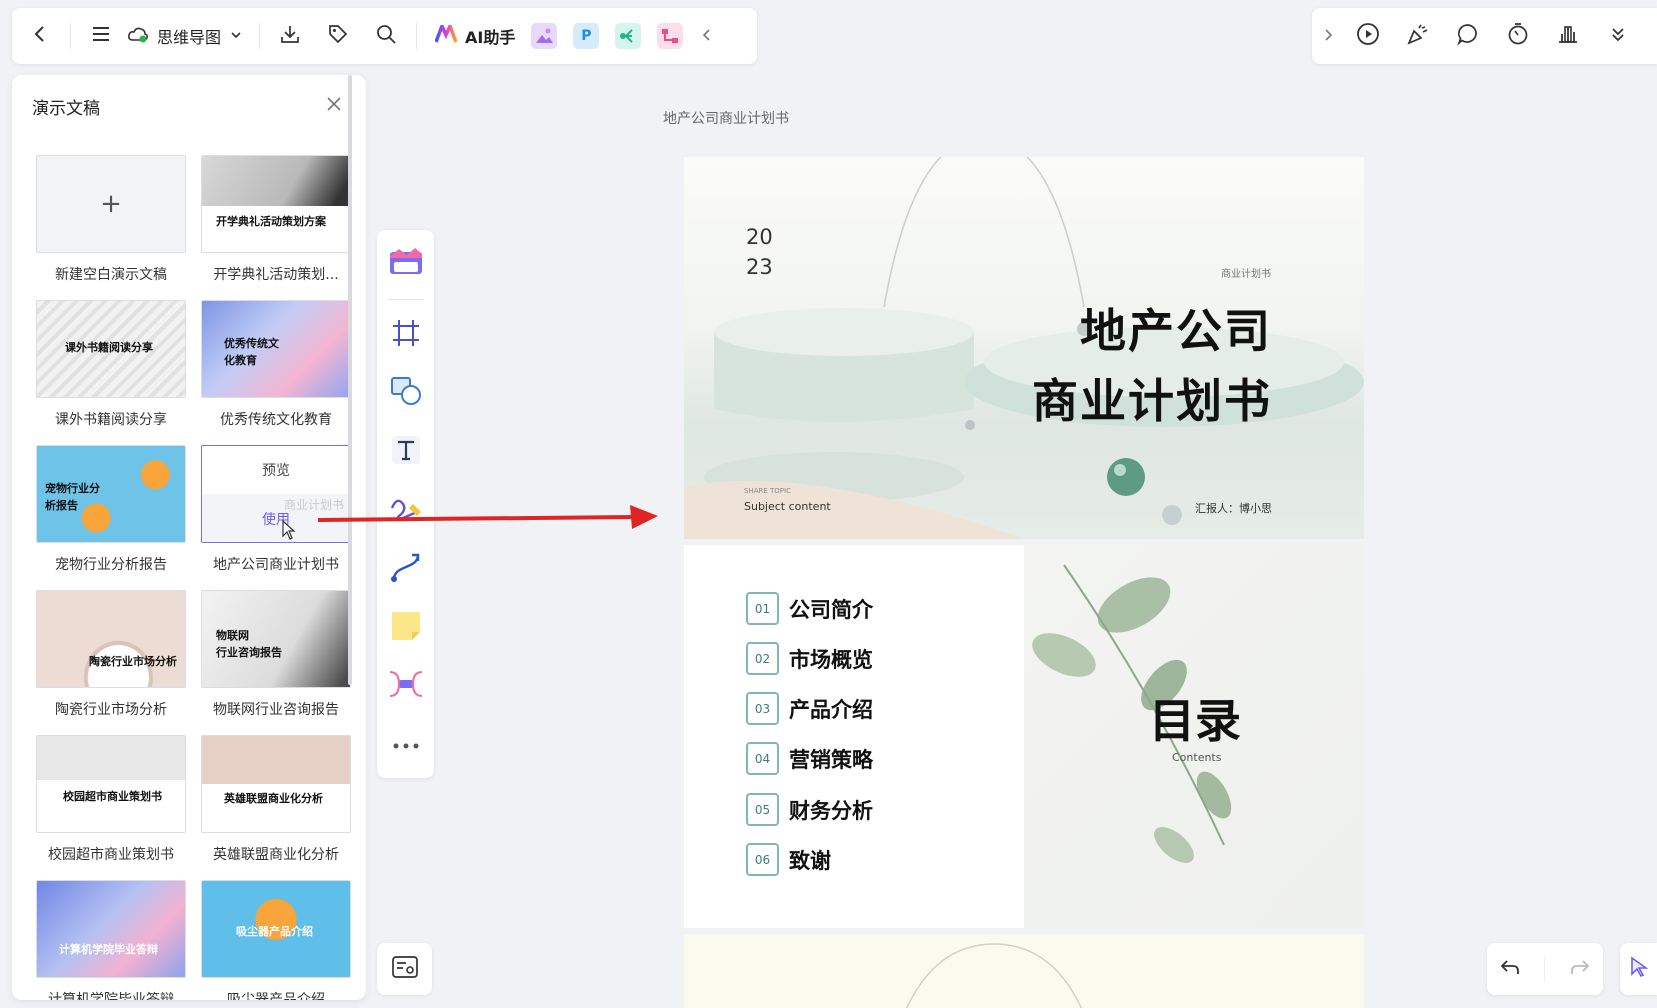 This screenshot has width=1657, height=1008. I want to click on more-tools-button, so click(406, 744).